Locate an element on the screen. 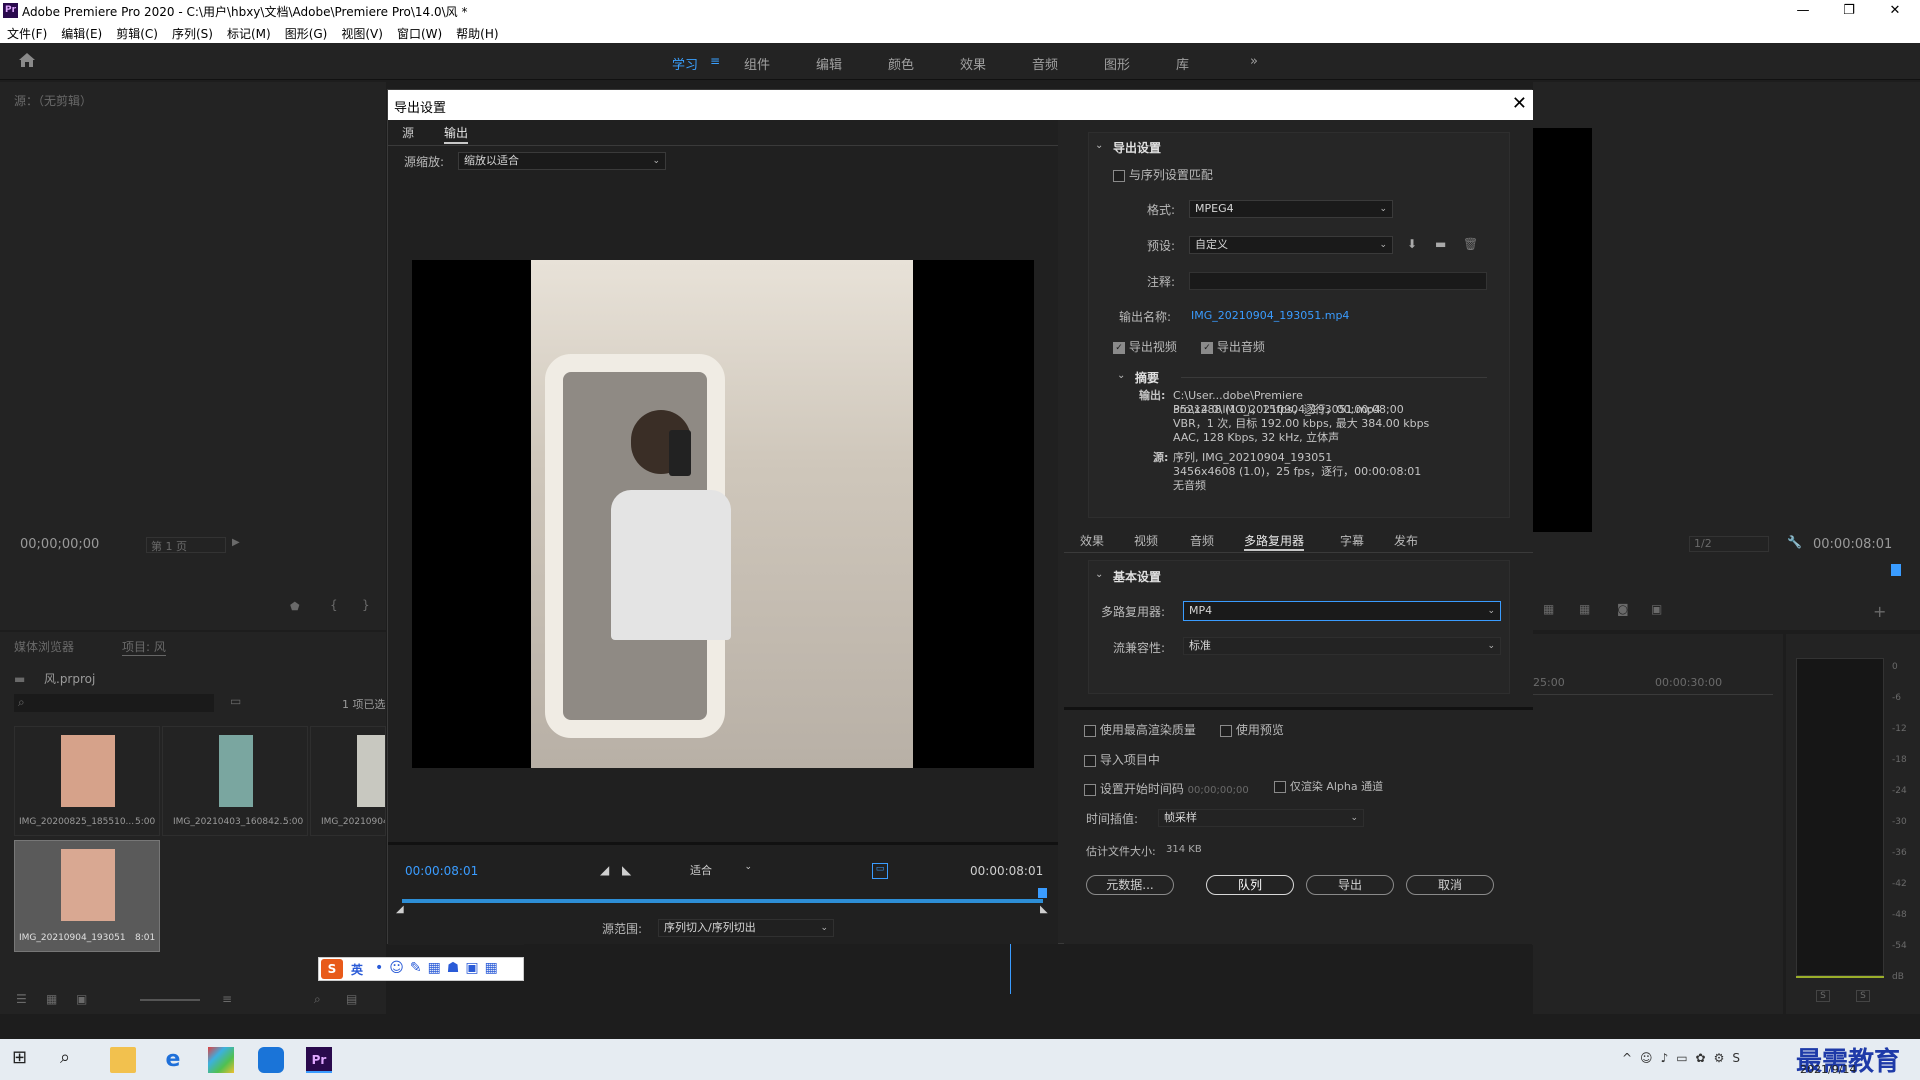 The image size is (1920, 1080). source-page-arrow-icon: ▶ is located at coordinates (236, 542).